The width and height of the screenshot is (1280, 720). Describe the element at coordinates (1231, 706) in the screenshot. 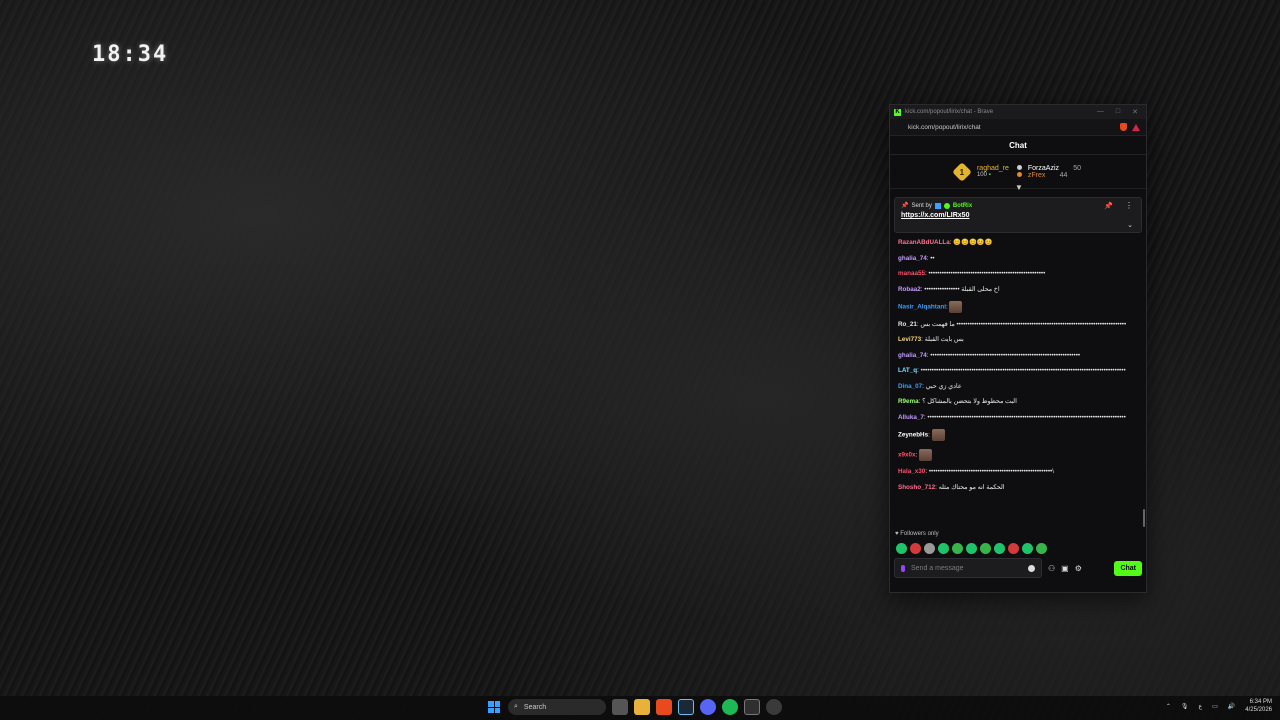

I see `volume-icon: 🔊` at that location.